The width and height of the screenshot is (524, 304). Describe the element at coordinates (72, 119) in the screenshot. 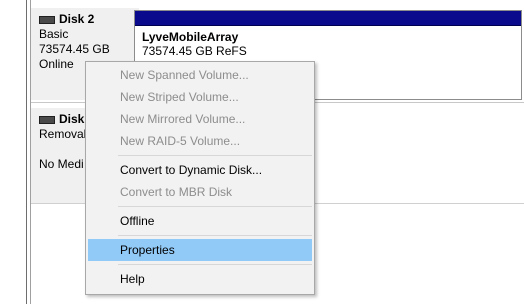

I see `disk-removable-name: Disk` at that location.